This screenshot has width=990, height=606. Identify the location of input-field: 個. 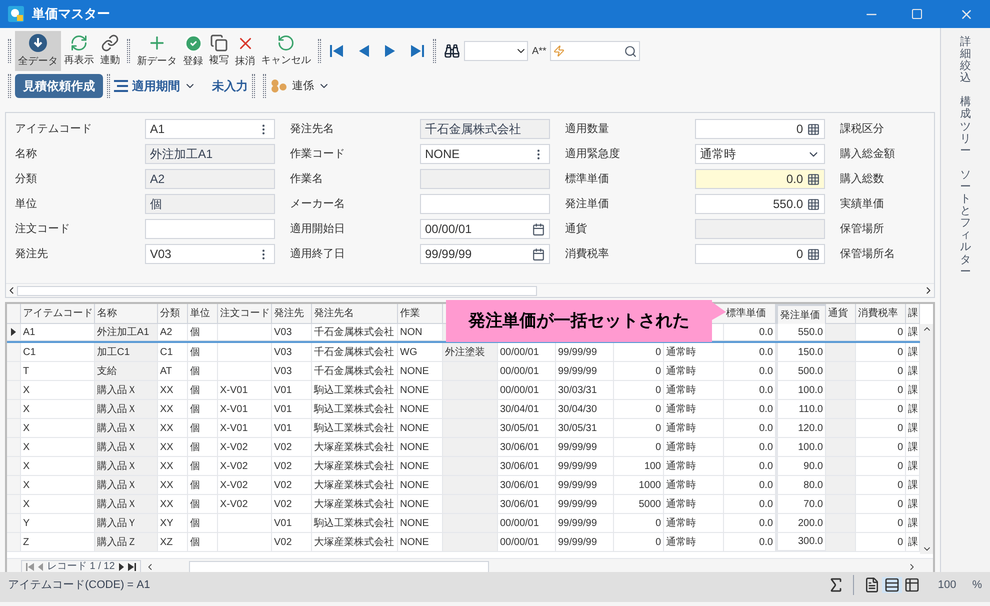
(210, 204).